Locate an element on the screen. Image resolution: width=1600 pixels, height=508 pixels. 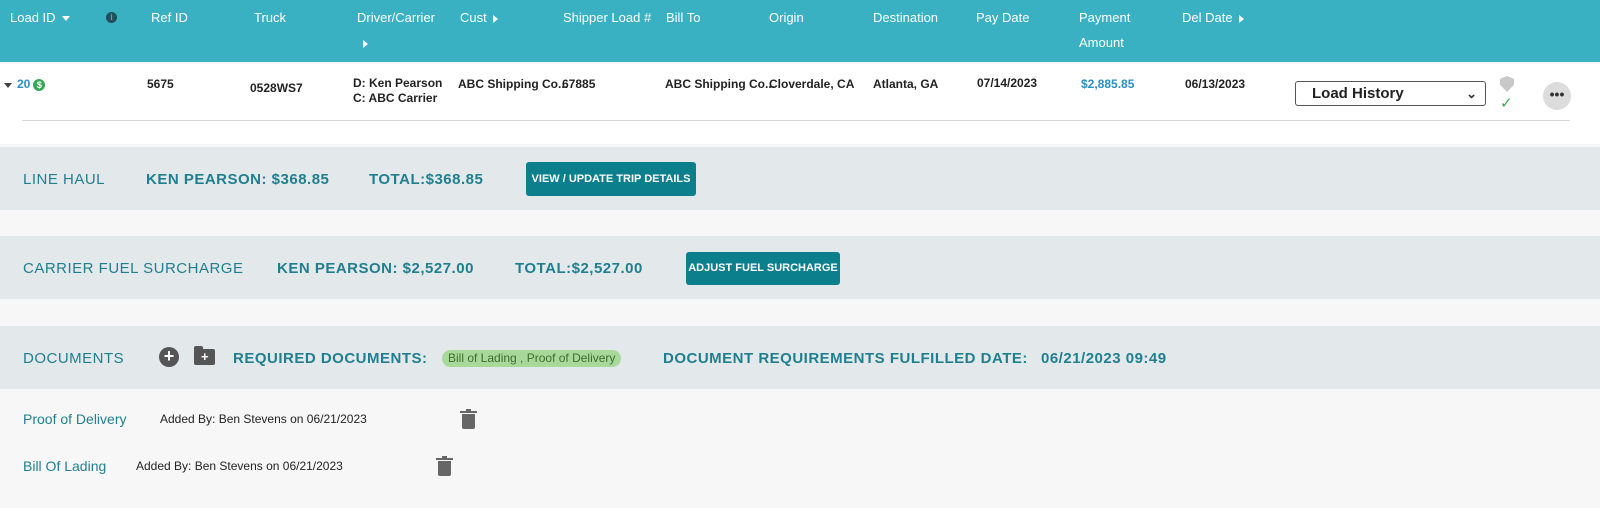
carrier-cell: C: ABC Carrier is located at coordinates (395, 98).